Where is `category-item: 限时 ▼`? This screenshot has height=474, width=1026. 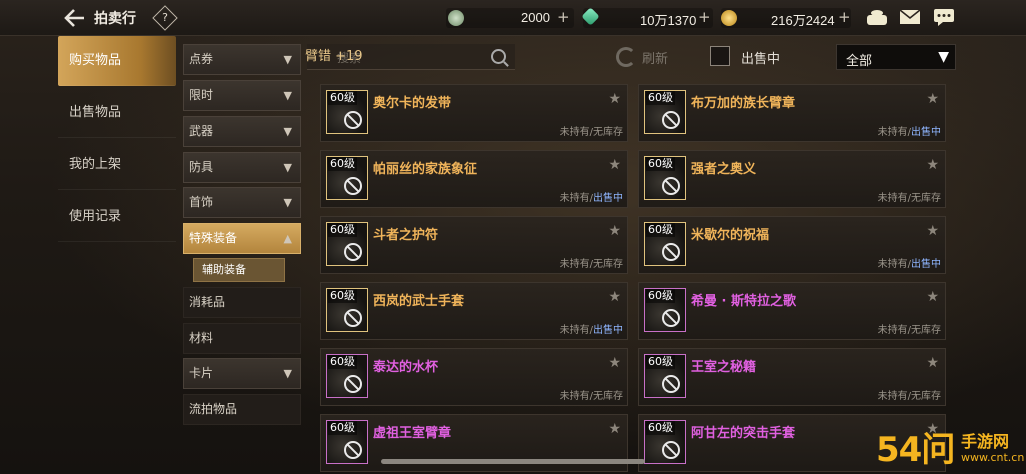 category-item: 限时 ▼ is located at coordinates (242, 95).